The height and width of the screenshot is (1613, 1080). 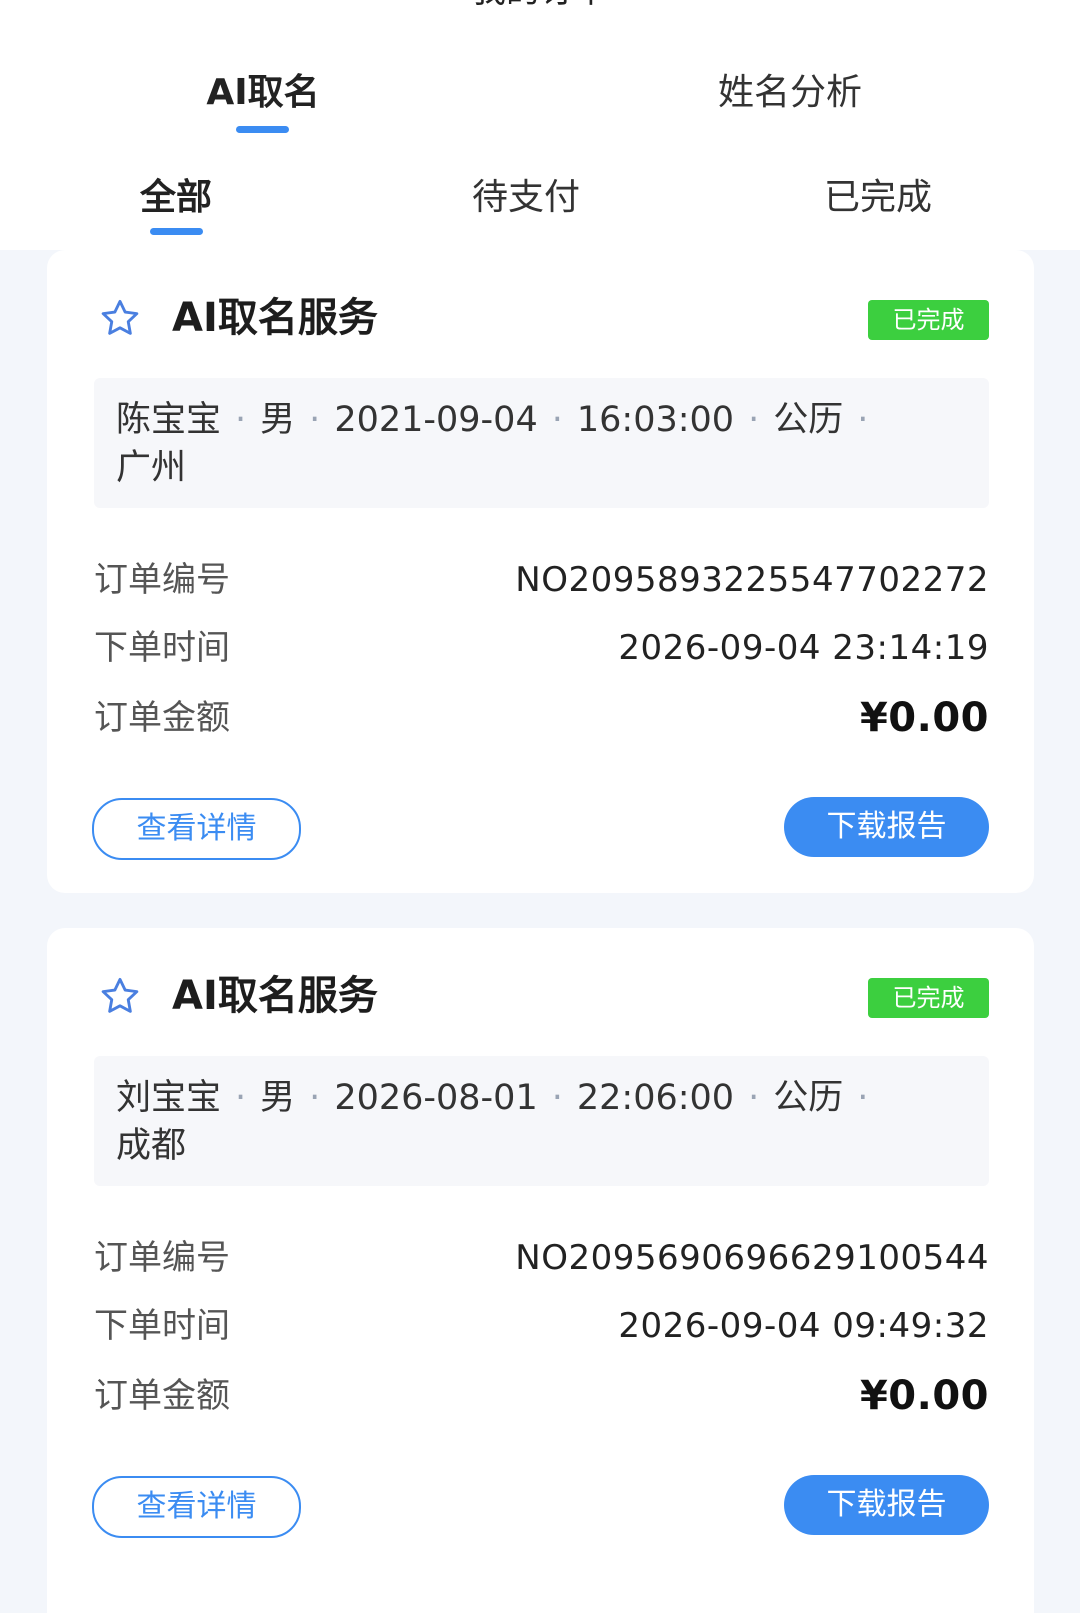 I want to click on order-time-value: 2026-09-04 09:49:32, so click(x=803, y=1326).